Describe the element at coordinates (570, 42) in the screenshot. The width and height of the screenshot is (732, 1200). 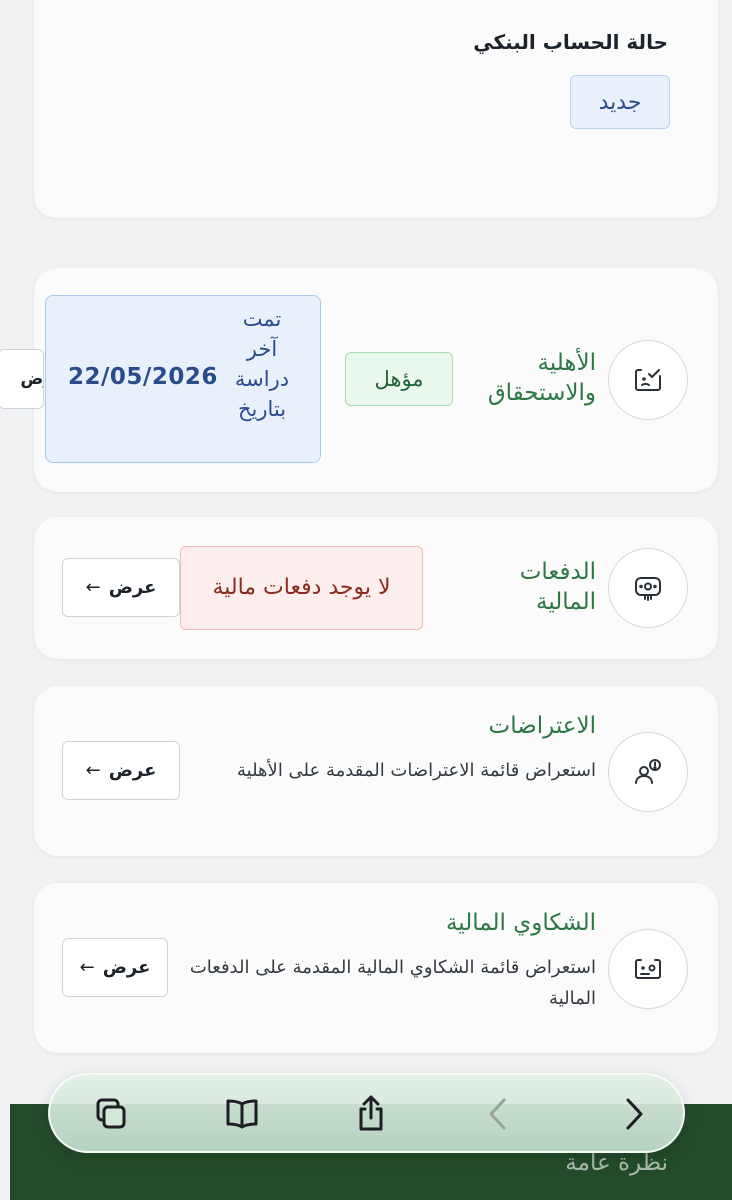
I see `bank-status-title: حالة الحساب البنكي` at that location.